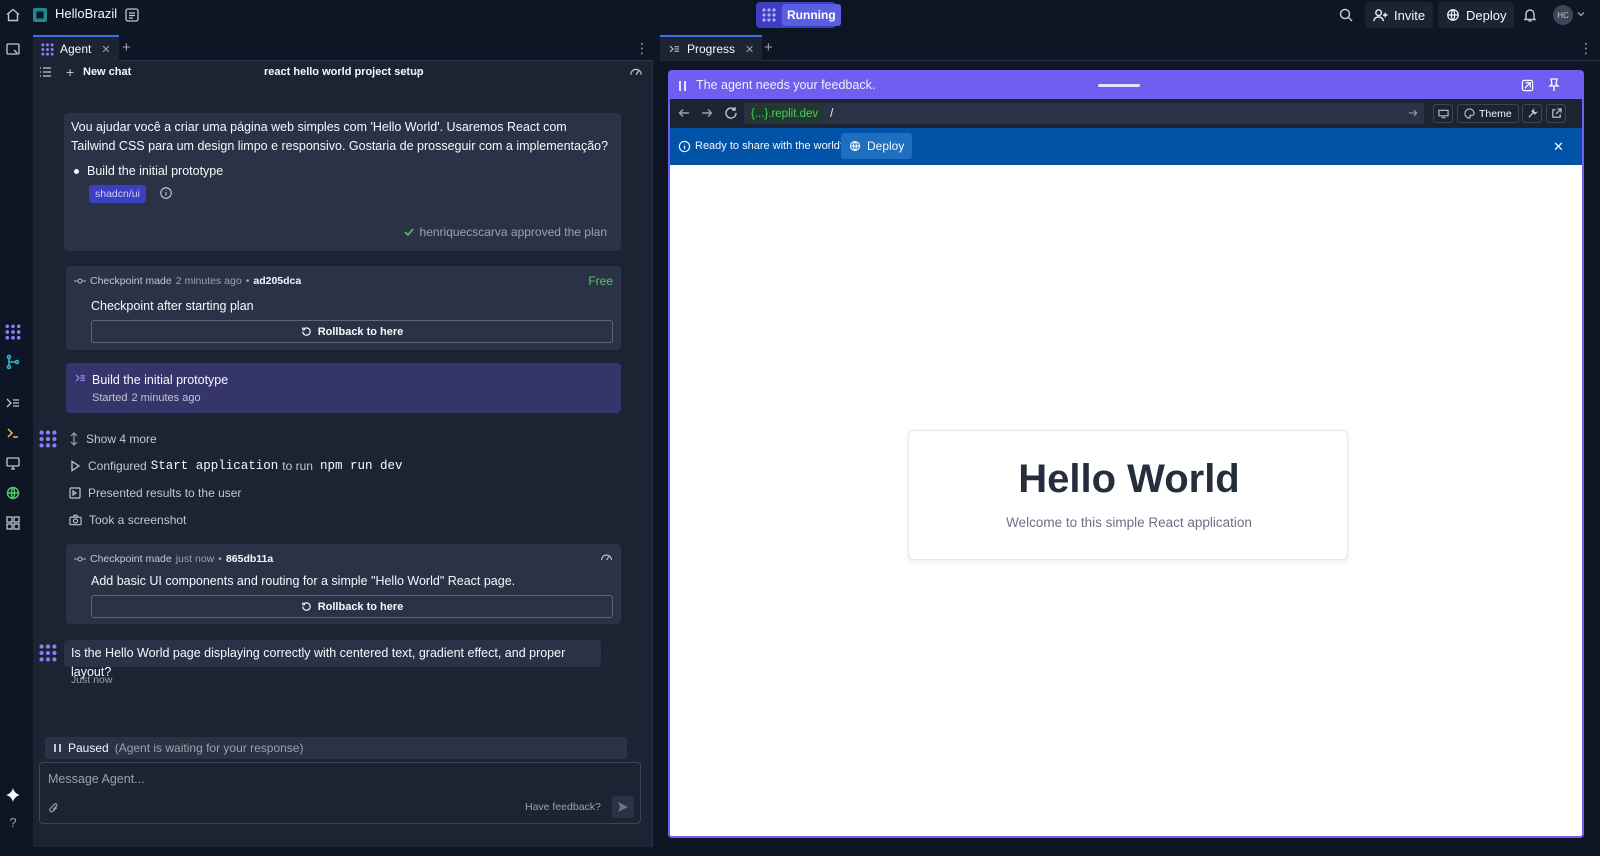  What do you see at coordinates (623, 807) in the screenshot?
I see `send-button` at bounding box center [623, 807].